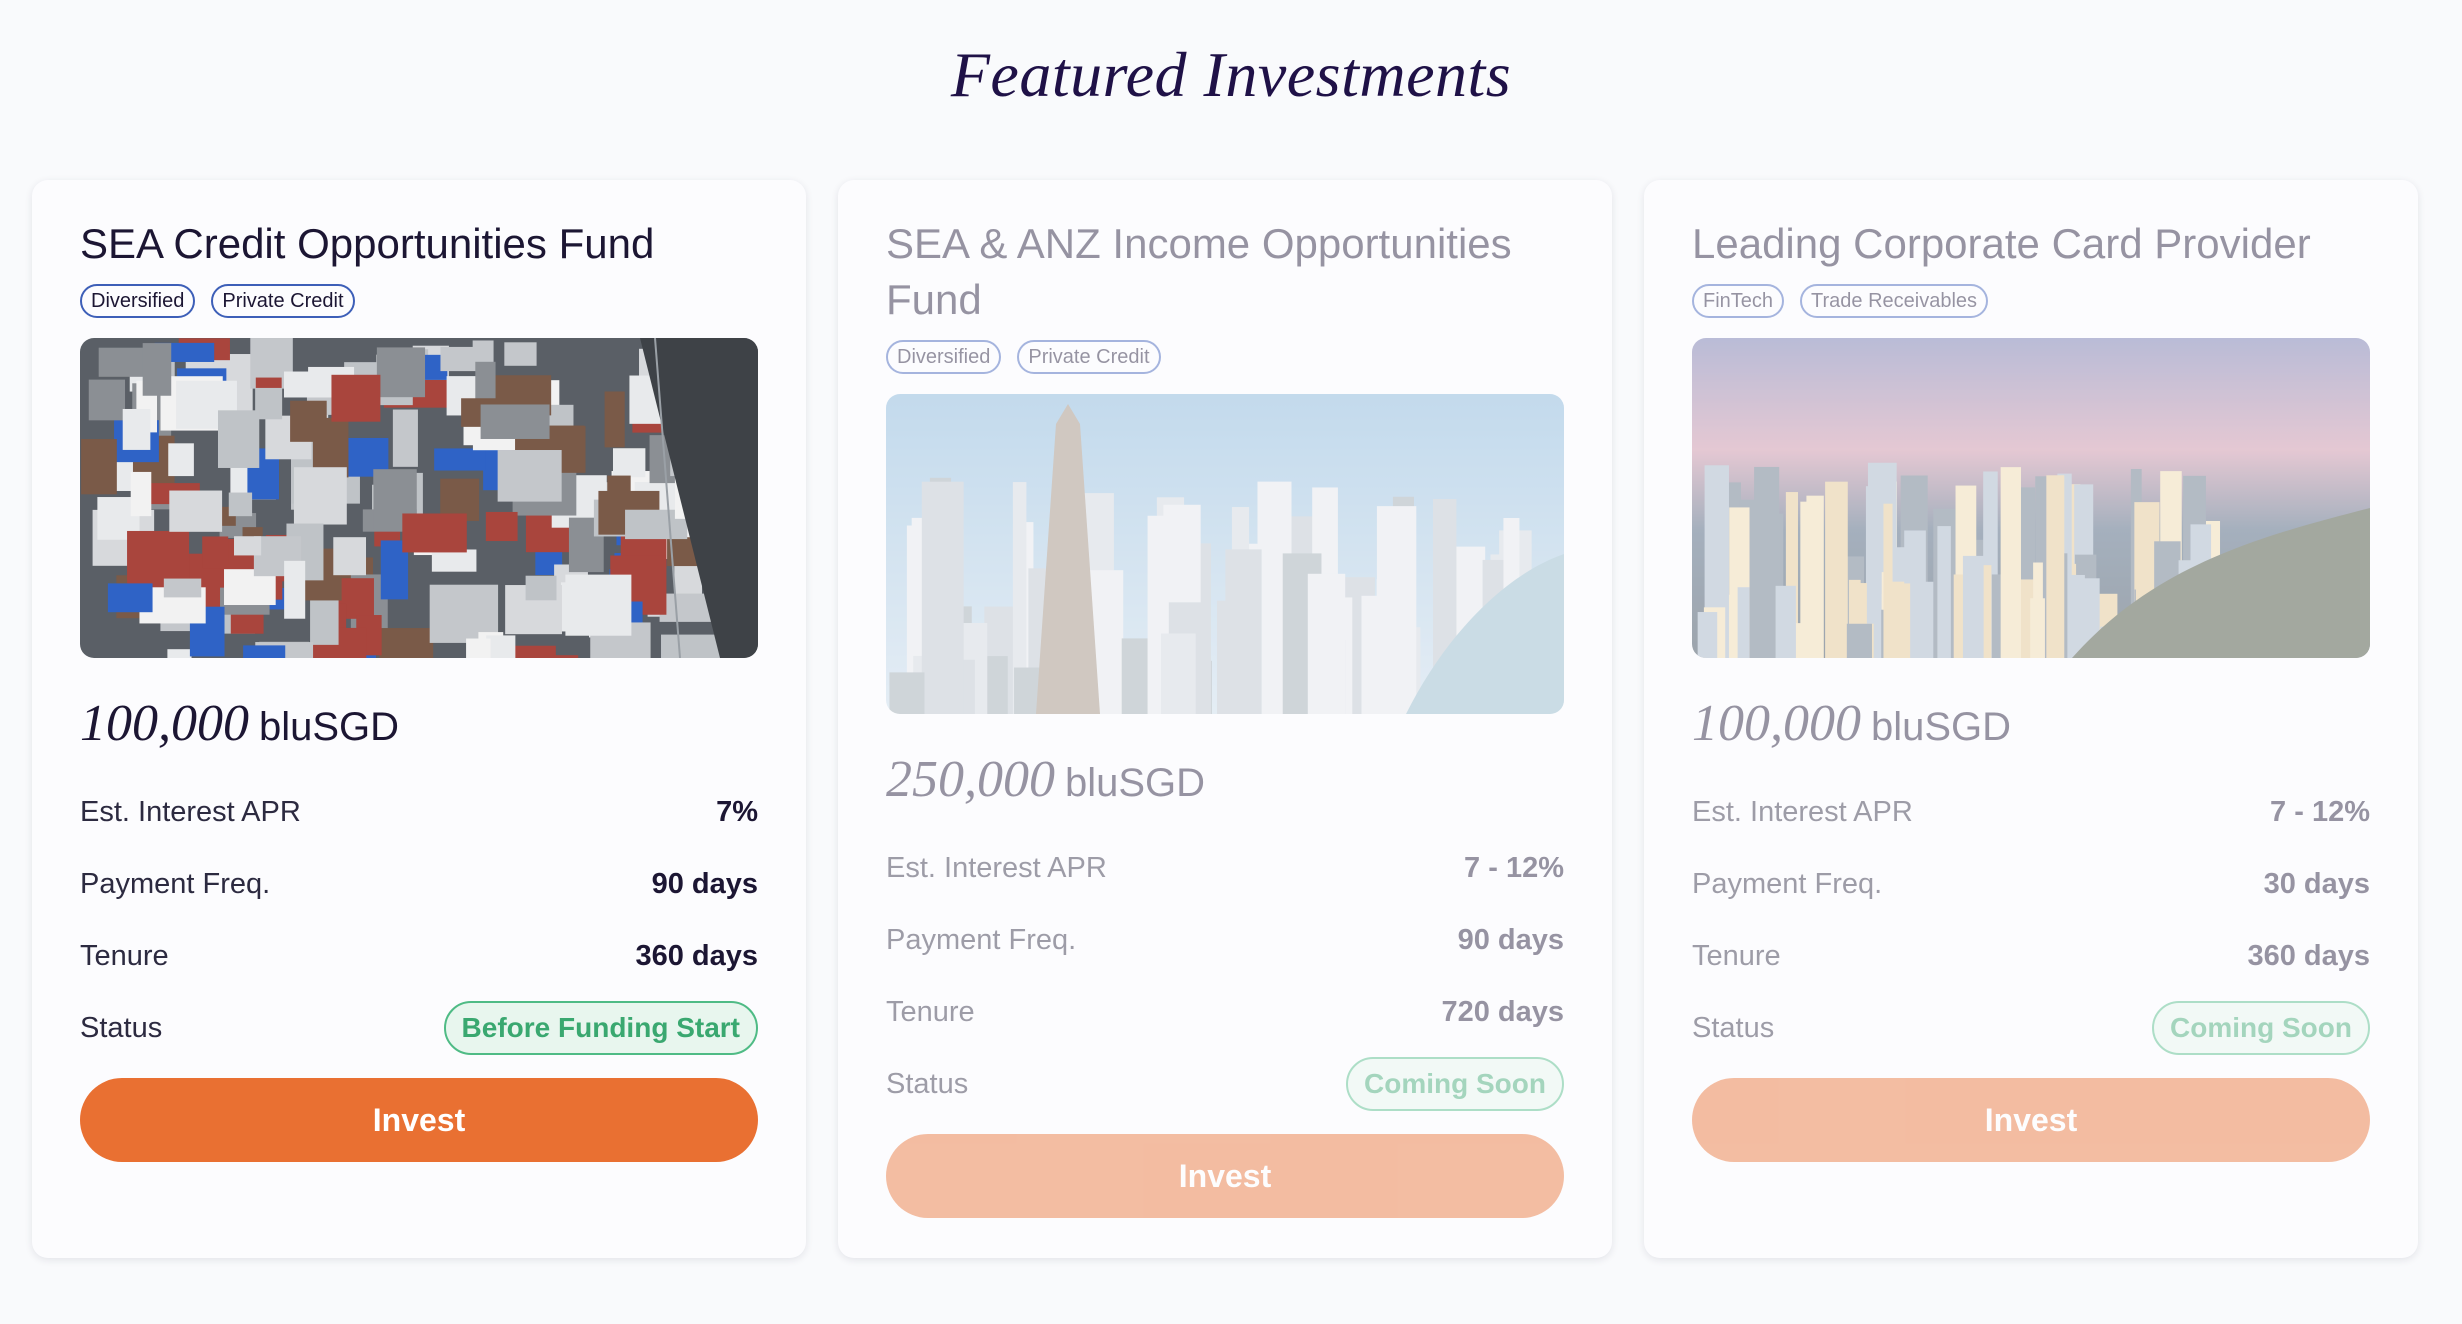 Image resolution: width=2462 pixels, height=1324 pixels. I want to click on card-title: SEA & ANZ Income Opportunities Fund, so click(1225, 272).